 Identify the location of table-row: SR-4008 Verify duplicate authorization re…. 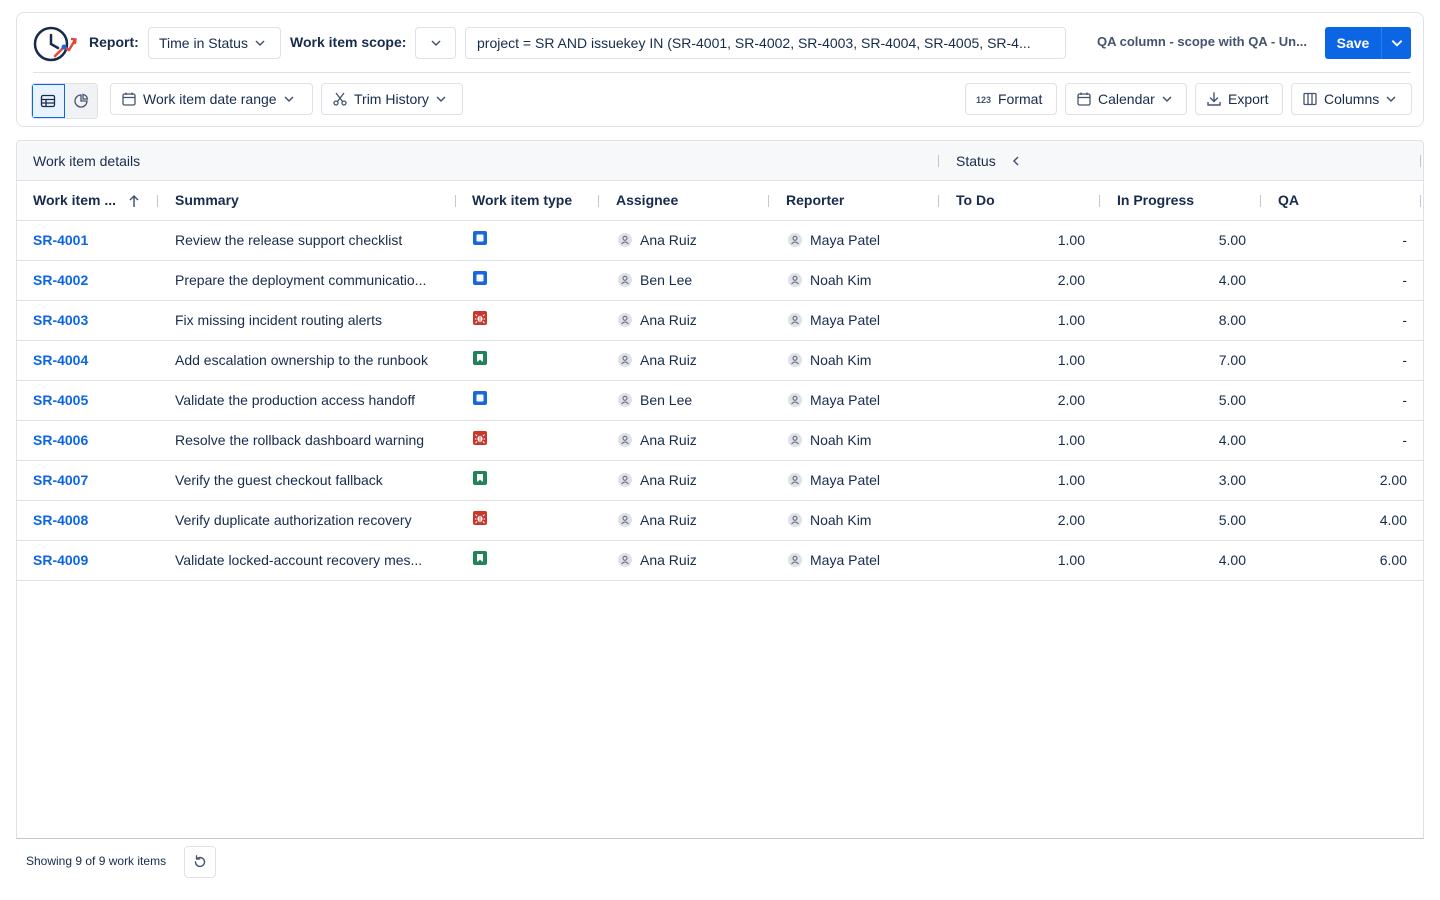
(720, 521).